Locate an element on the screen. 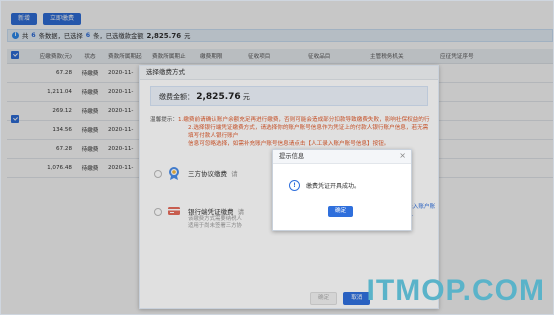 The height and width of the screenshot is (315, 554). watermark: ITMOP.COM is located at coordinates (455, 290).